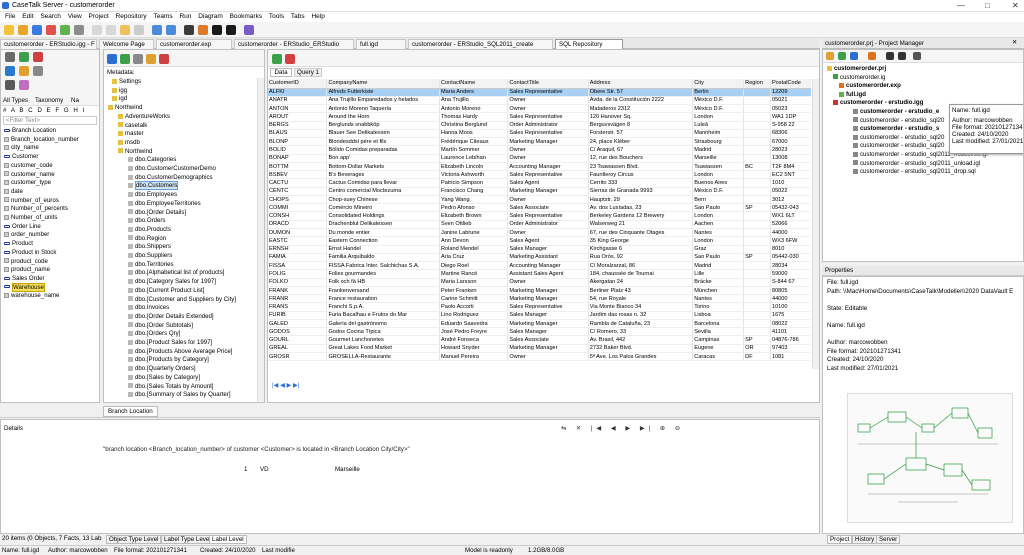 Image resolution: width=1024 pixels, height=555 pixels. What do you see at coordinates (790, 92) in the screenshot?
I see `table-cell: 12209` at bounding box center [790, 92].